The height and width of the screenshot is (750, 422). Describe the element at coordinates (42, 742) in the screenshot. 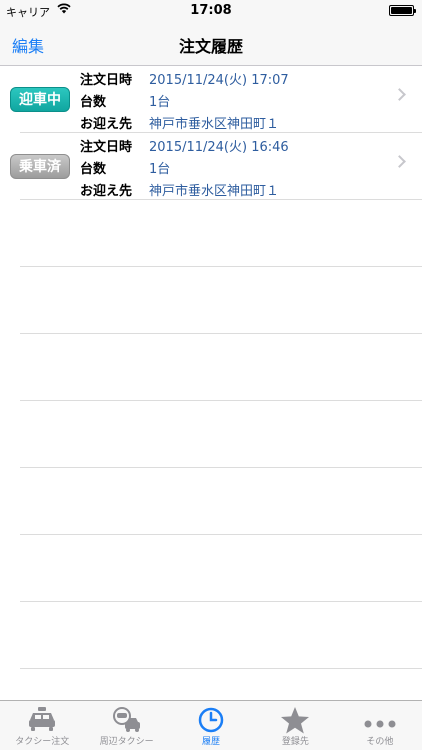

I see `tab-label: タクシー注文` at that location.